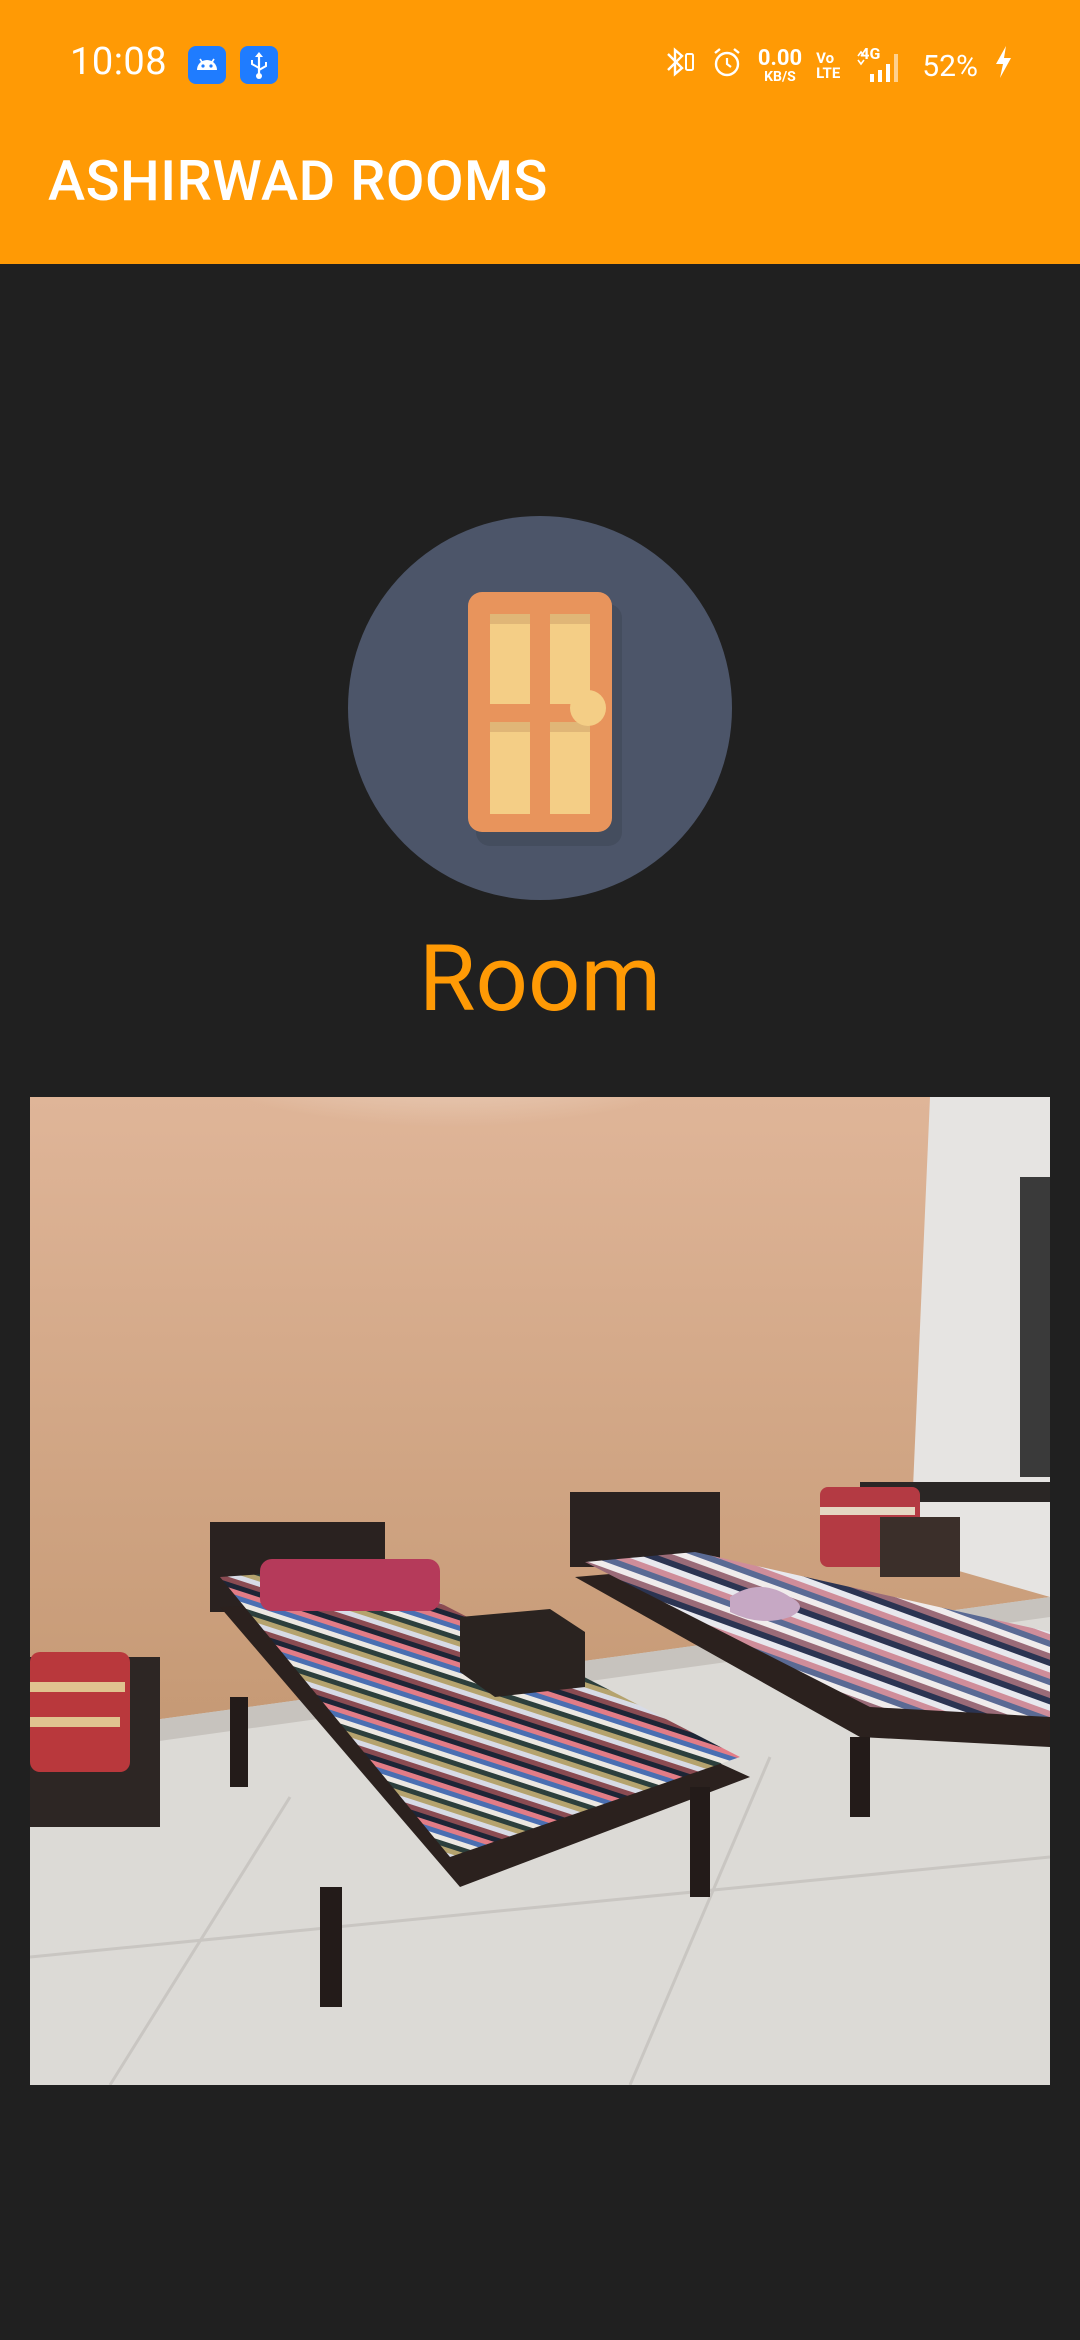  Describe the element at coordinates (679, 66) in the screenshot. I see `bluetooth-icon` at that location.